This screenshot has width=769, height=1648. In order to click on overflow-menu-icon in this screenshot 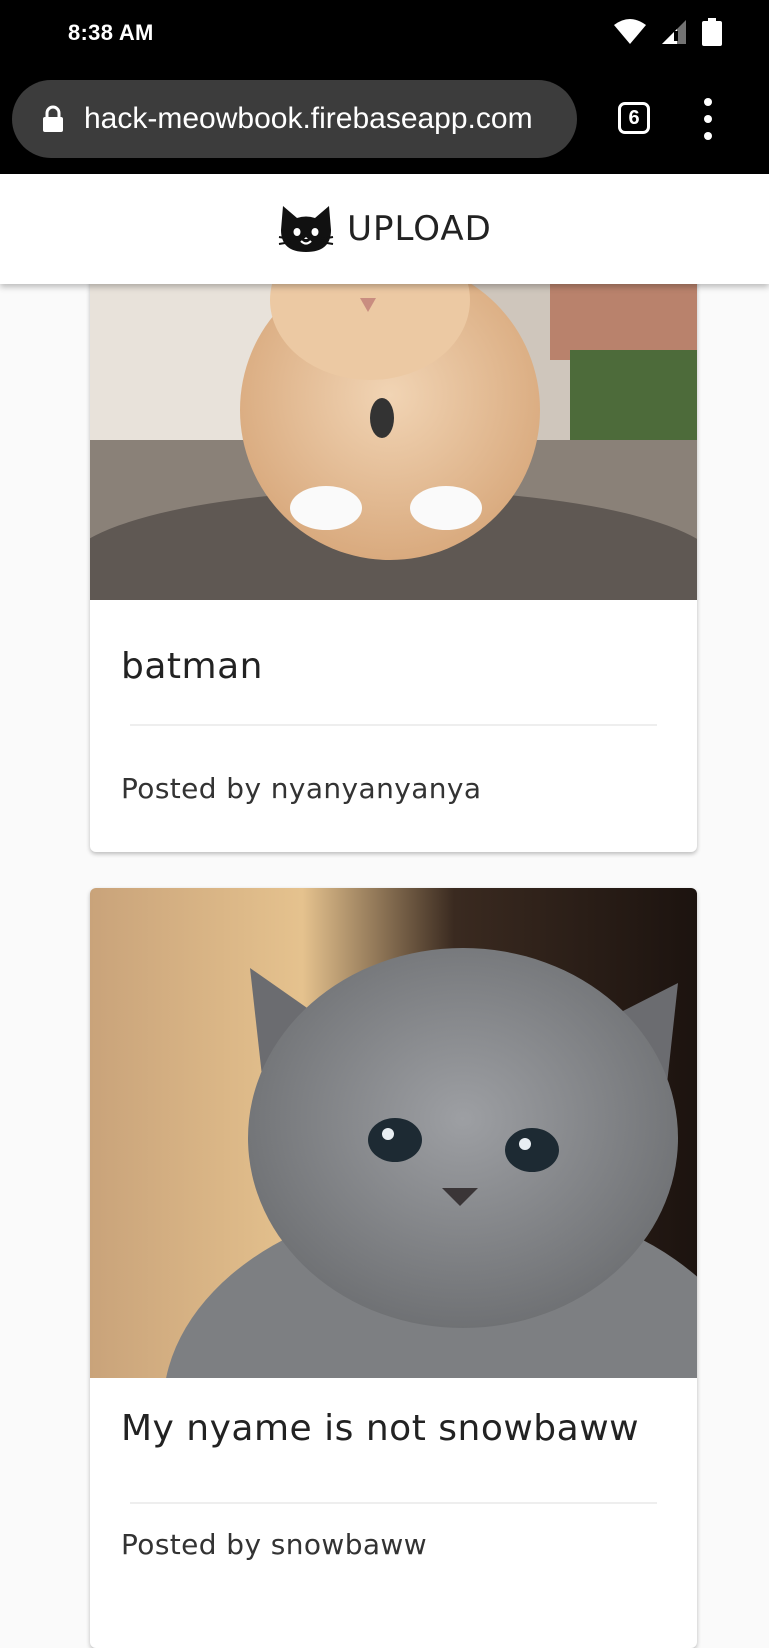, I will do `click(708, 119)`.